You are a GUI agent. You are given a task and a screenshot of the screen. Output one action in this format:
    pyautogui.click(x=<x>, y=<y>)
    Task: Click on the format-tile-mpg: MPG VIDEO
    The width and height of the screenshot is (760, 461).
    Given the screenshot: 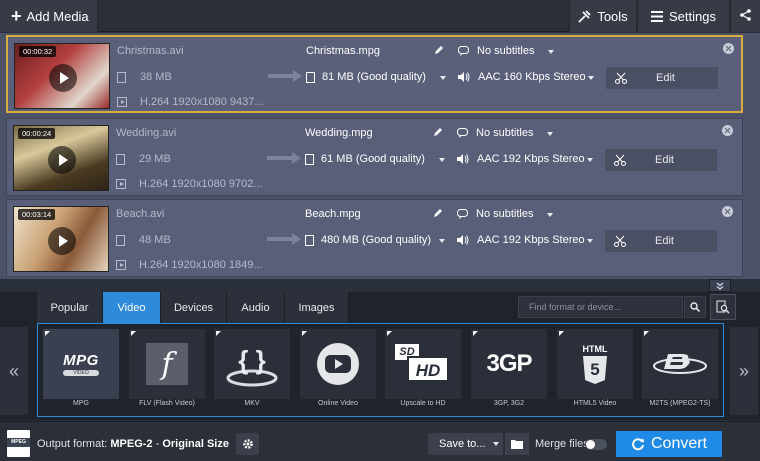 What is the action you would take?
    pyautogui.click(x=81, y=364)
    